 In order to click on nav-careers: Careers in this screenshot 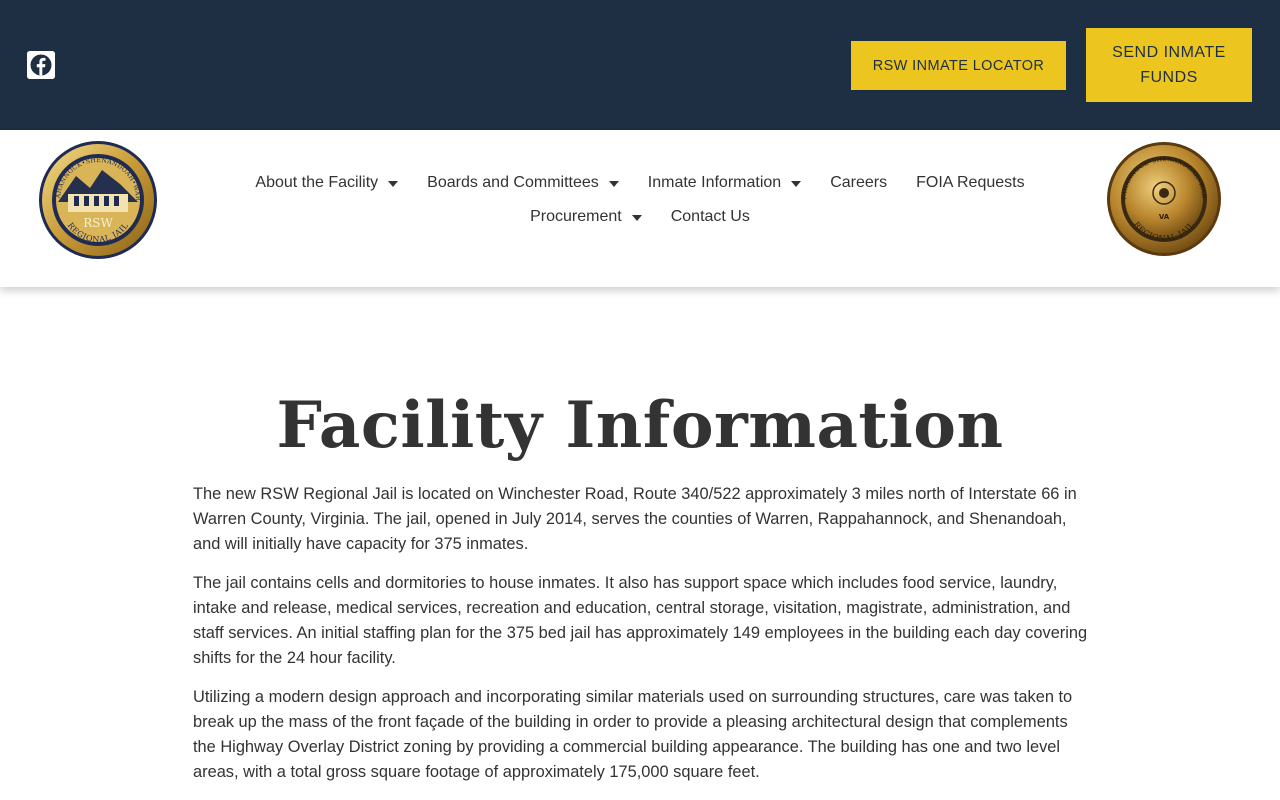, I will do `click(859, 183)`.